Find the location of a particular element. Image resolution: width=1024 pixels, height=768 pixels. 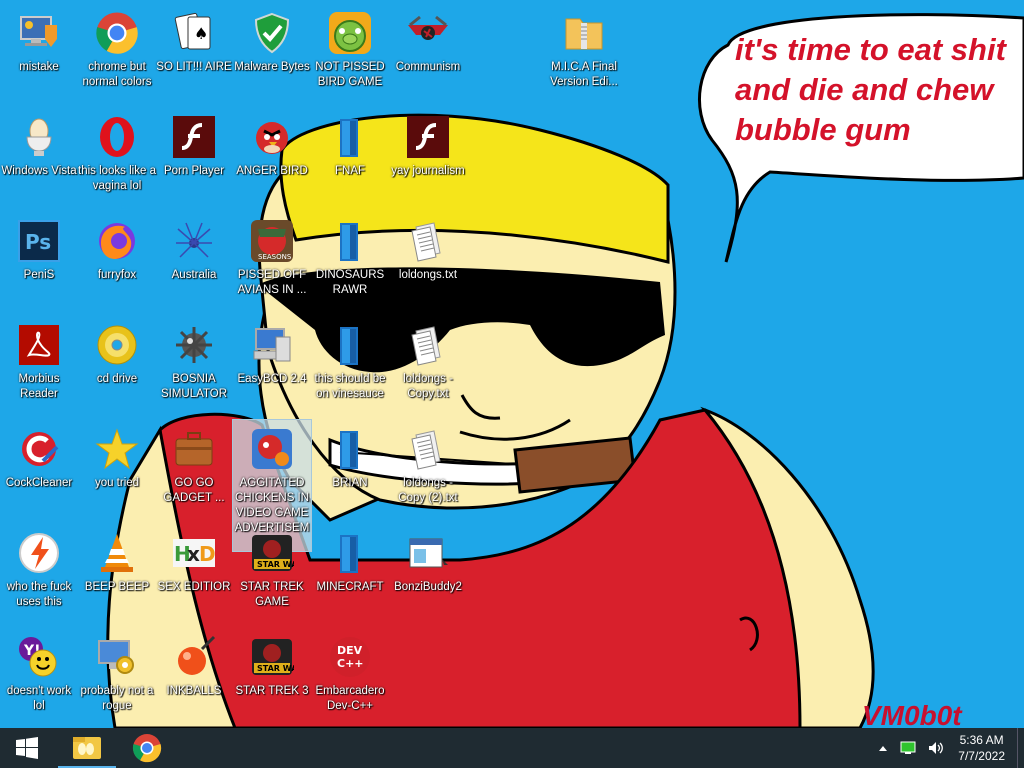

desktop-icon: BonziBuddy2 is located at coordinates (428, 559).